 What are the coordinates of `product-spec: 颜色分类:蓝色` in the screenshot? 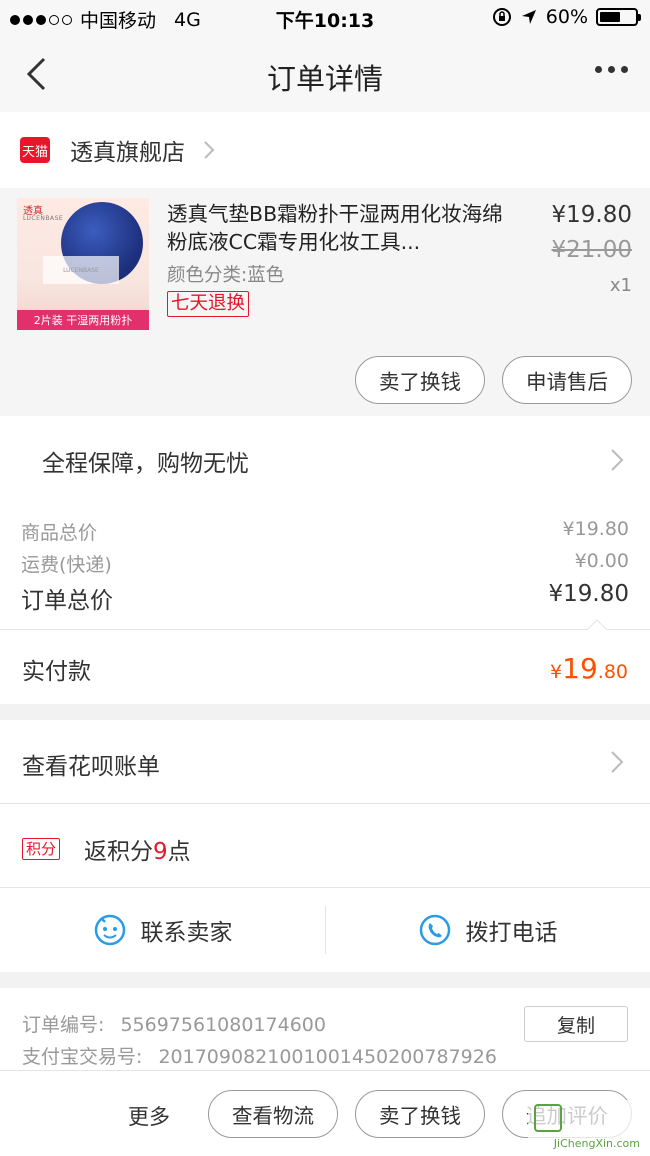 It's located at (226, 275).